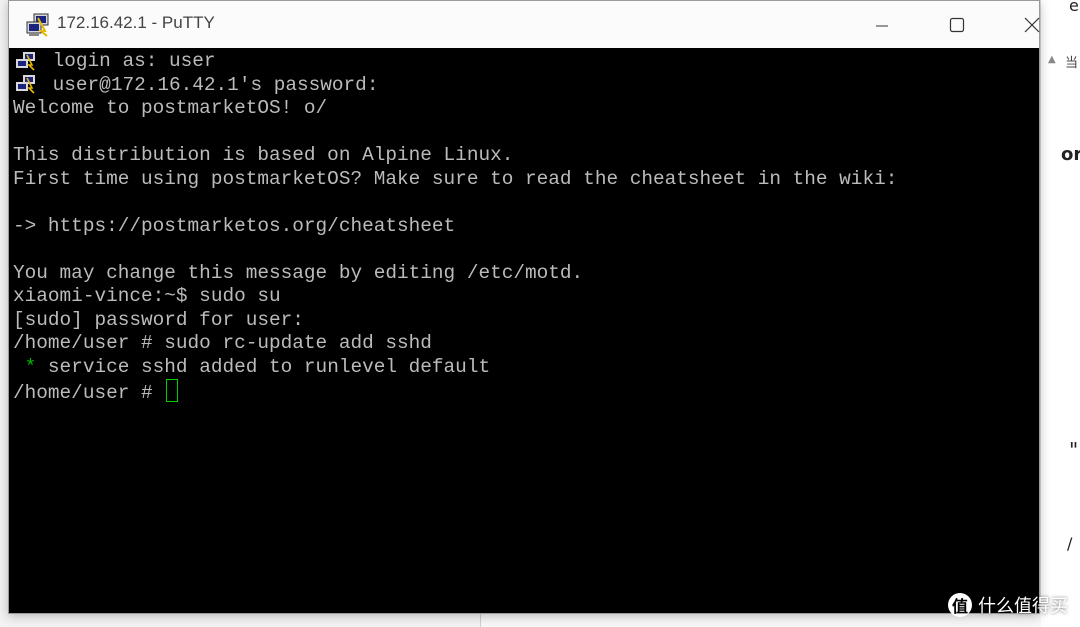 The height and width of the screenshot is (627, 1080). What do you see at coordinates (240, 619) in the screenshot?
I see `background-desktop-strip` at bounding box center [240, 619].